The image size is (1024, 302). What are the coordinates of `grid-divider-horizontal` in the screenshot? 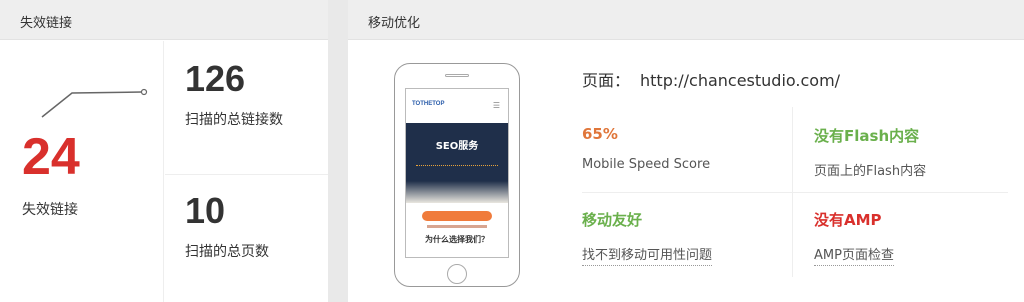 It's located at (795, 192).